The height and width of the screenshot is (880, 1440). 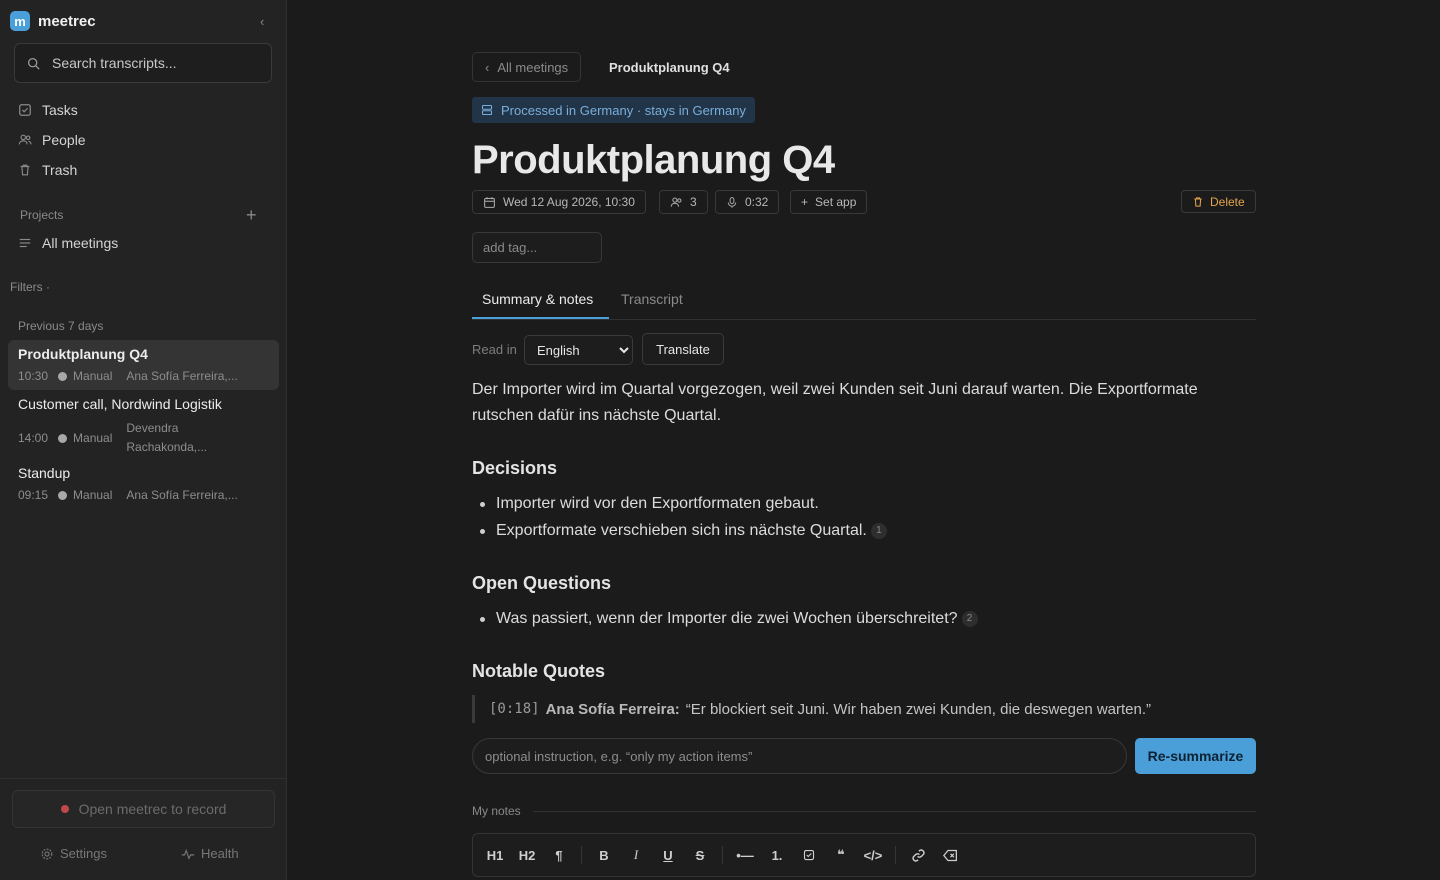 What do you see at coordinates (48, 110) in the screenshot?
I see `nav-tasks: Tasks` at bounding box center [48, 110].